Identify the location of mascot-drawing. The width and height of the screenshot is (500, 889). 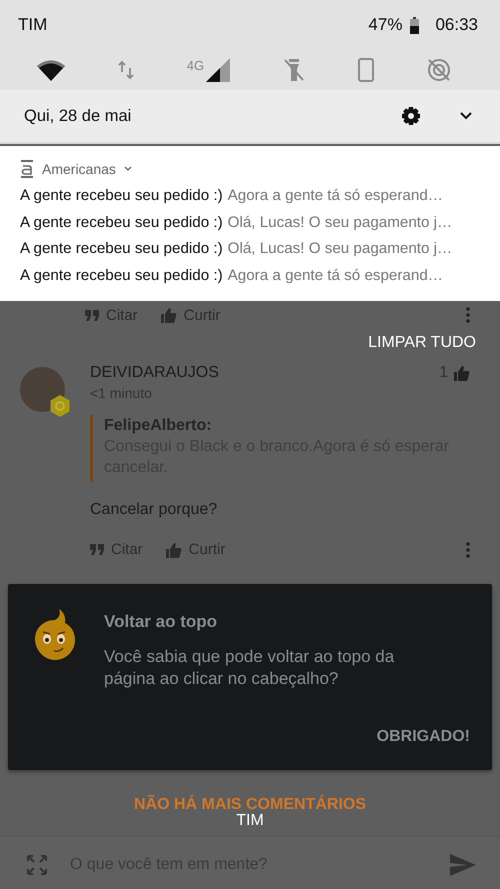
(55, 634).